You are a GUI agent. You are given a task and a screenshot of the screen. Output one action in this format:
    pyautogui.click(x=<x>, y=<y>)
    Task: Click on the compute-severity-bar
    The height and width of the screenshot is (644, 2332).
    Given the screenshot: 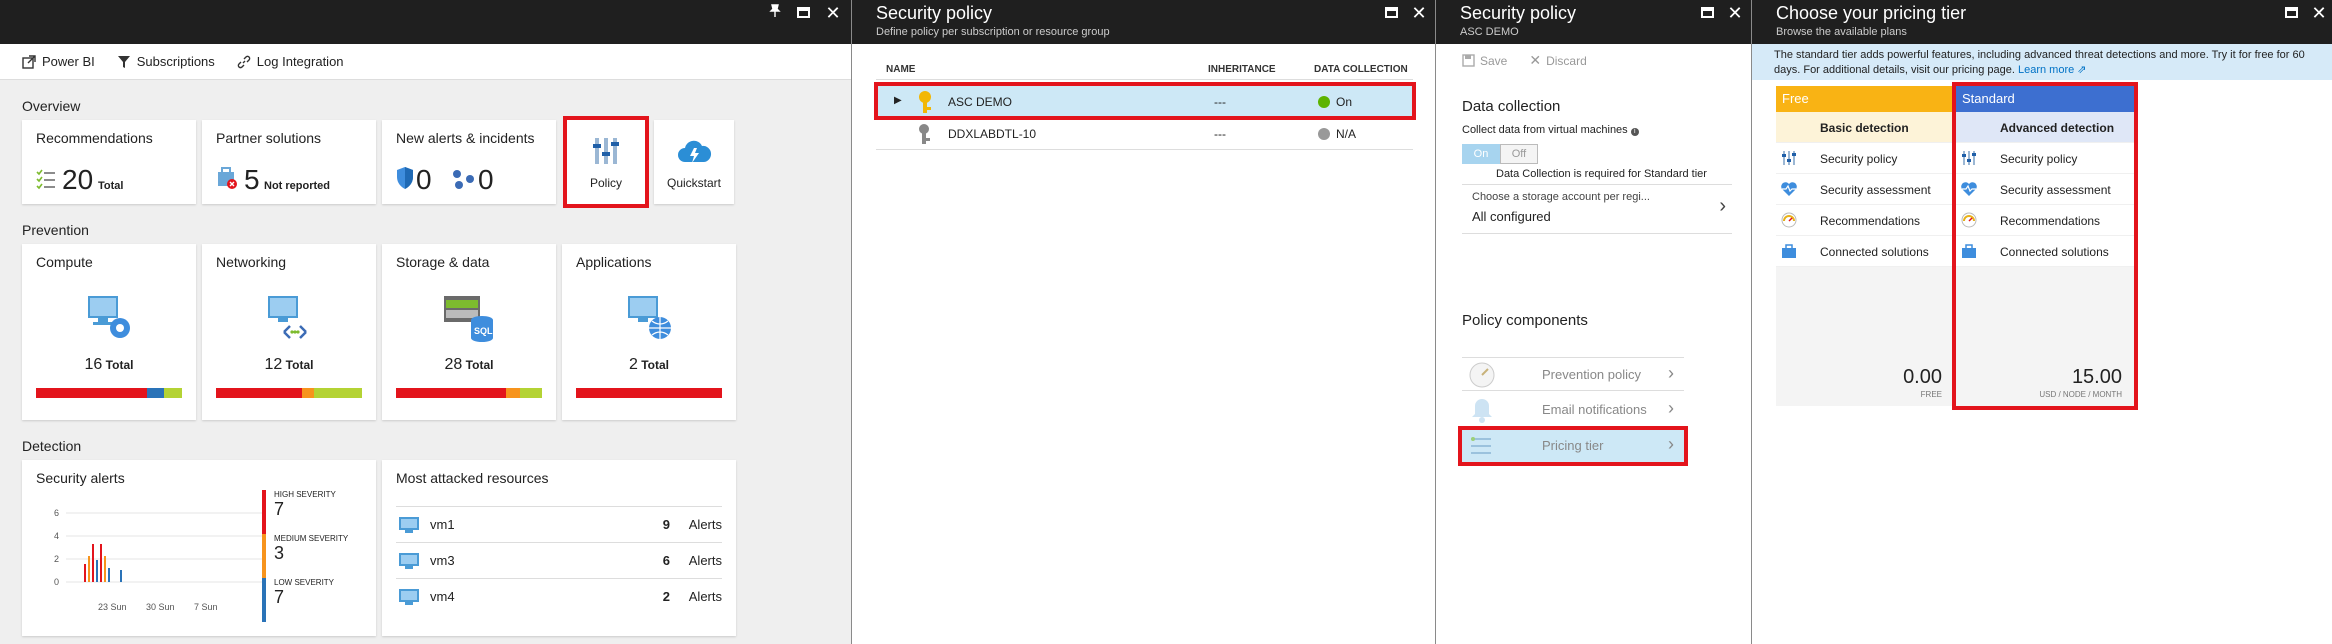 What is the action you would take?
    pyautogui.click(x=109, y=393)
    